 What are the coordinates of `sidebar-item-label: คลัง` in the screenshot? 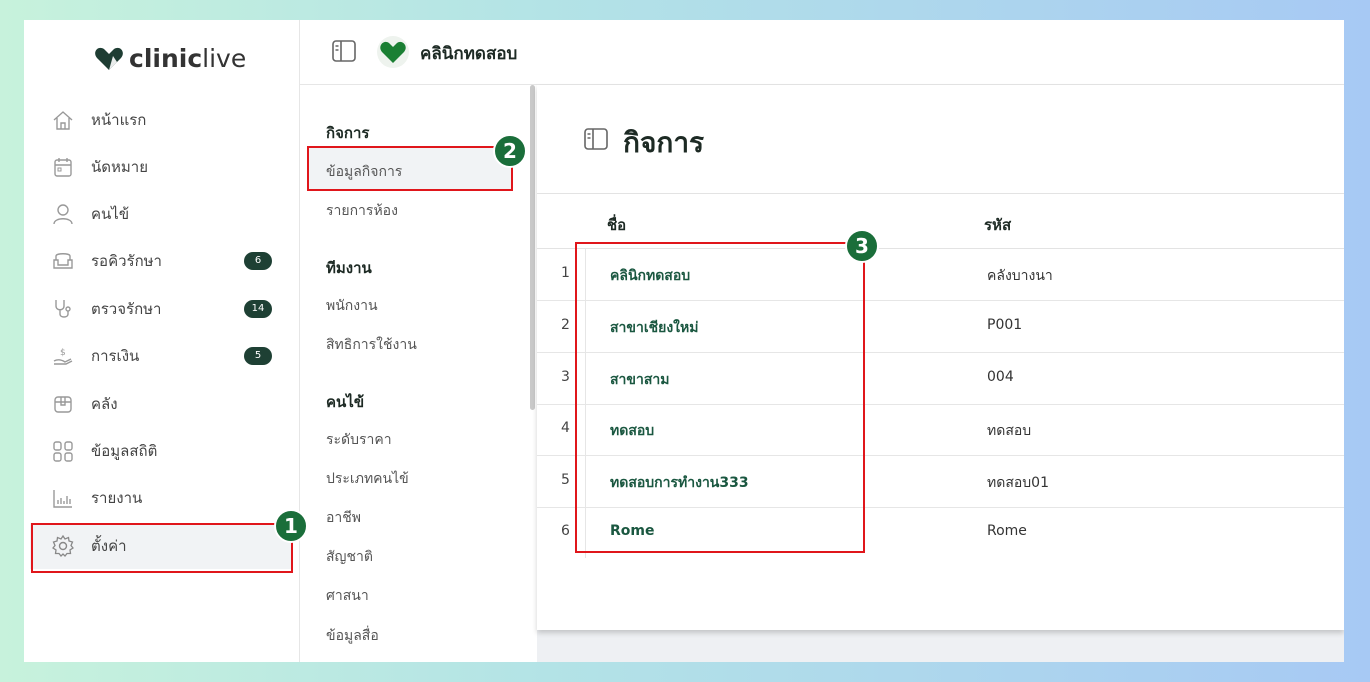 It's located at (104, 404).